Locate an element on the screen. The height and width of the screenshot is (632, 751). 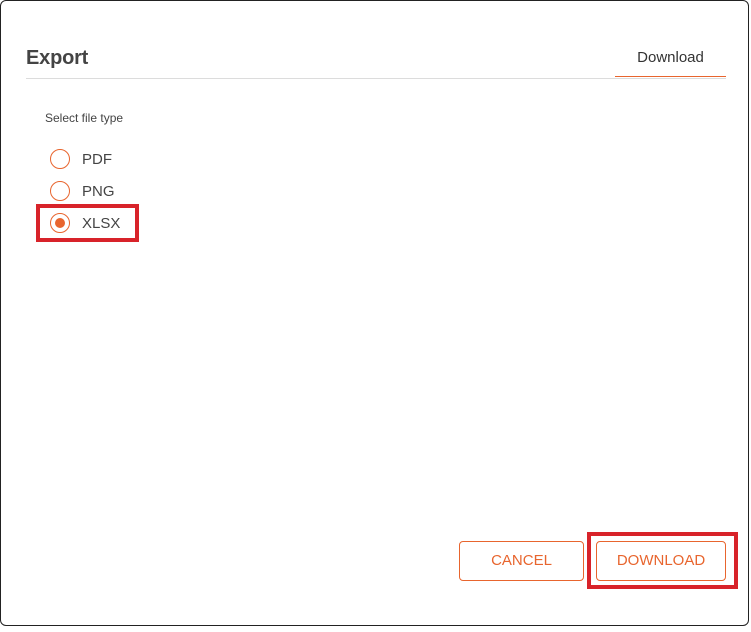
option-png-label: PNG is located at coordinates (98, 191).